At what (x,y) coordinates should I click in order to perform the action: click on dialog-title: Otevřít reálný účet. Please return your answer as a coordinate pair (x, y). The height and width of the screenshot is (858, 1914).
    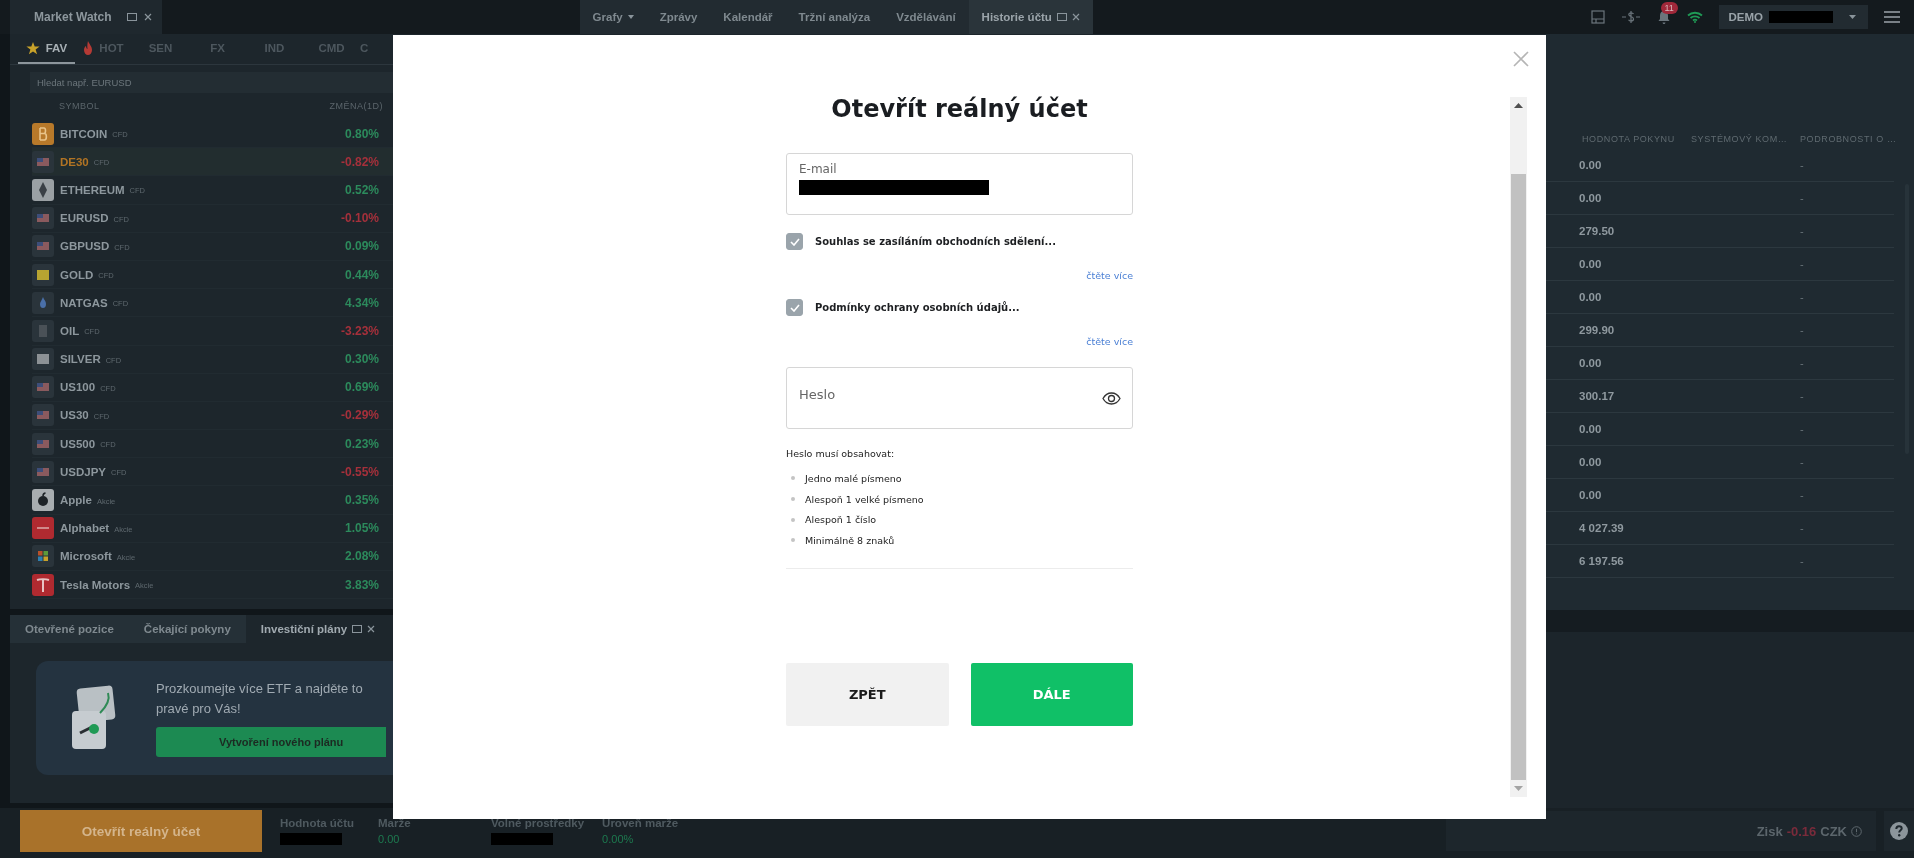
    Looking at the image, I should click on (959, 109).